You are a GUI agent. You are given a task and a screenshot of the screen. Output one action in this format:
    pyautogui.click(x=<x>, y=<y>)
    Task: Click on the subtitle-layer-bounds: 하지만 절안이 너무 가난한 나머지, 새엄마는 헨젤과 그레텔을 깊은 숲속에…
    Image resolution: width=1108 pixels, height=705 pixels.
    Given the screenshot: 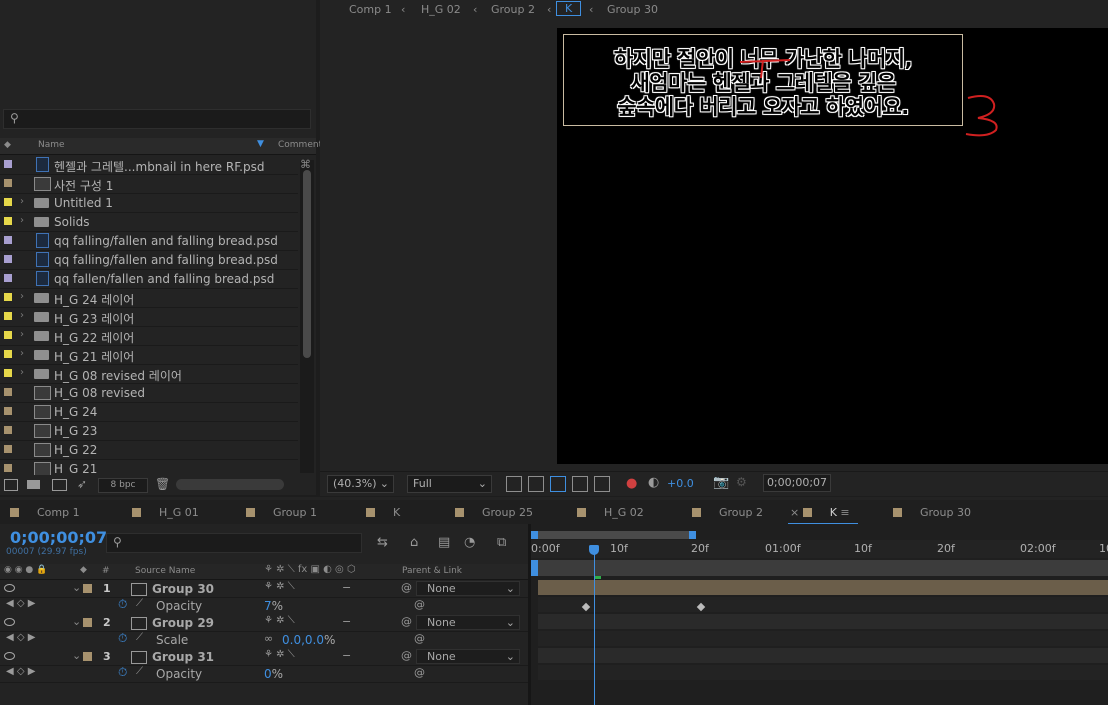 What is the action you would take?
    pyautogui.click(x=763, y=80)
    